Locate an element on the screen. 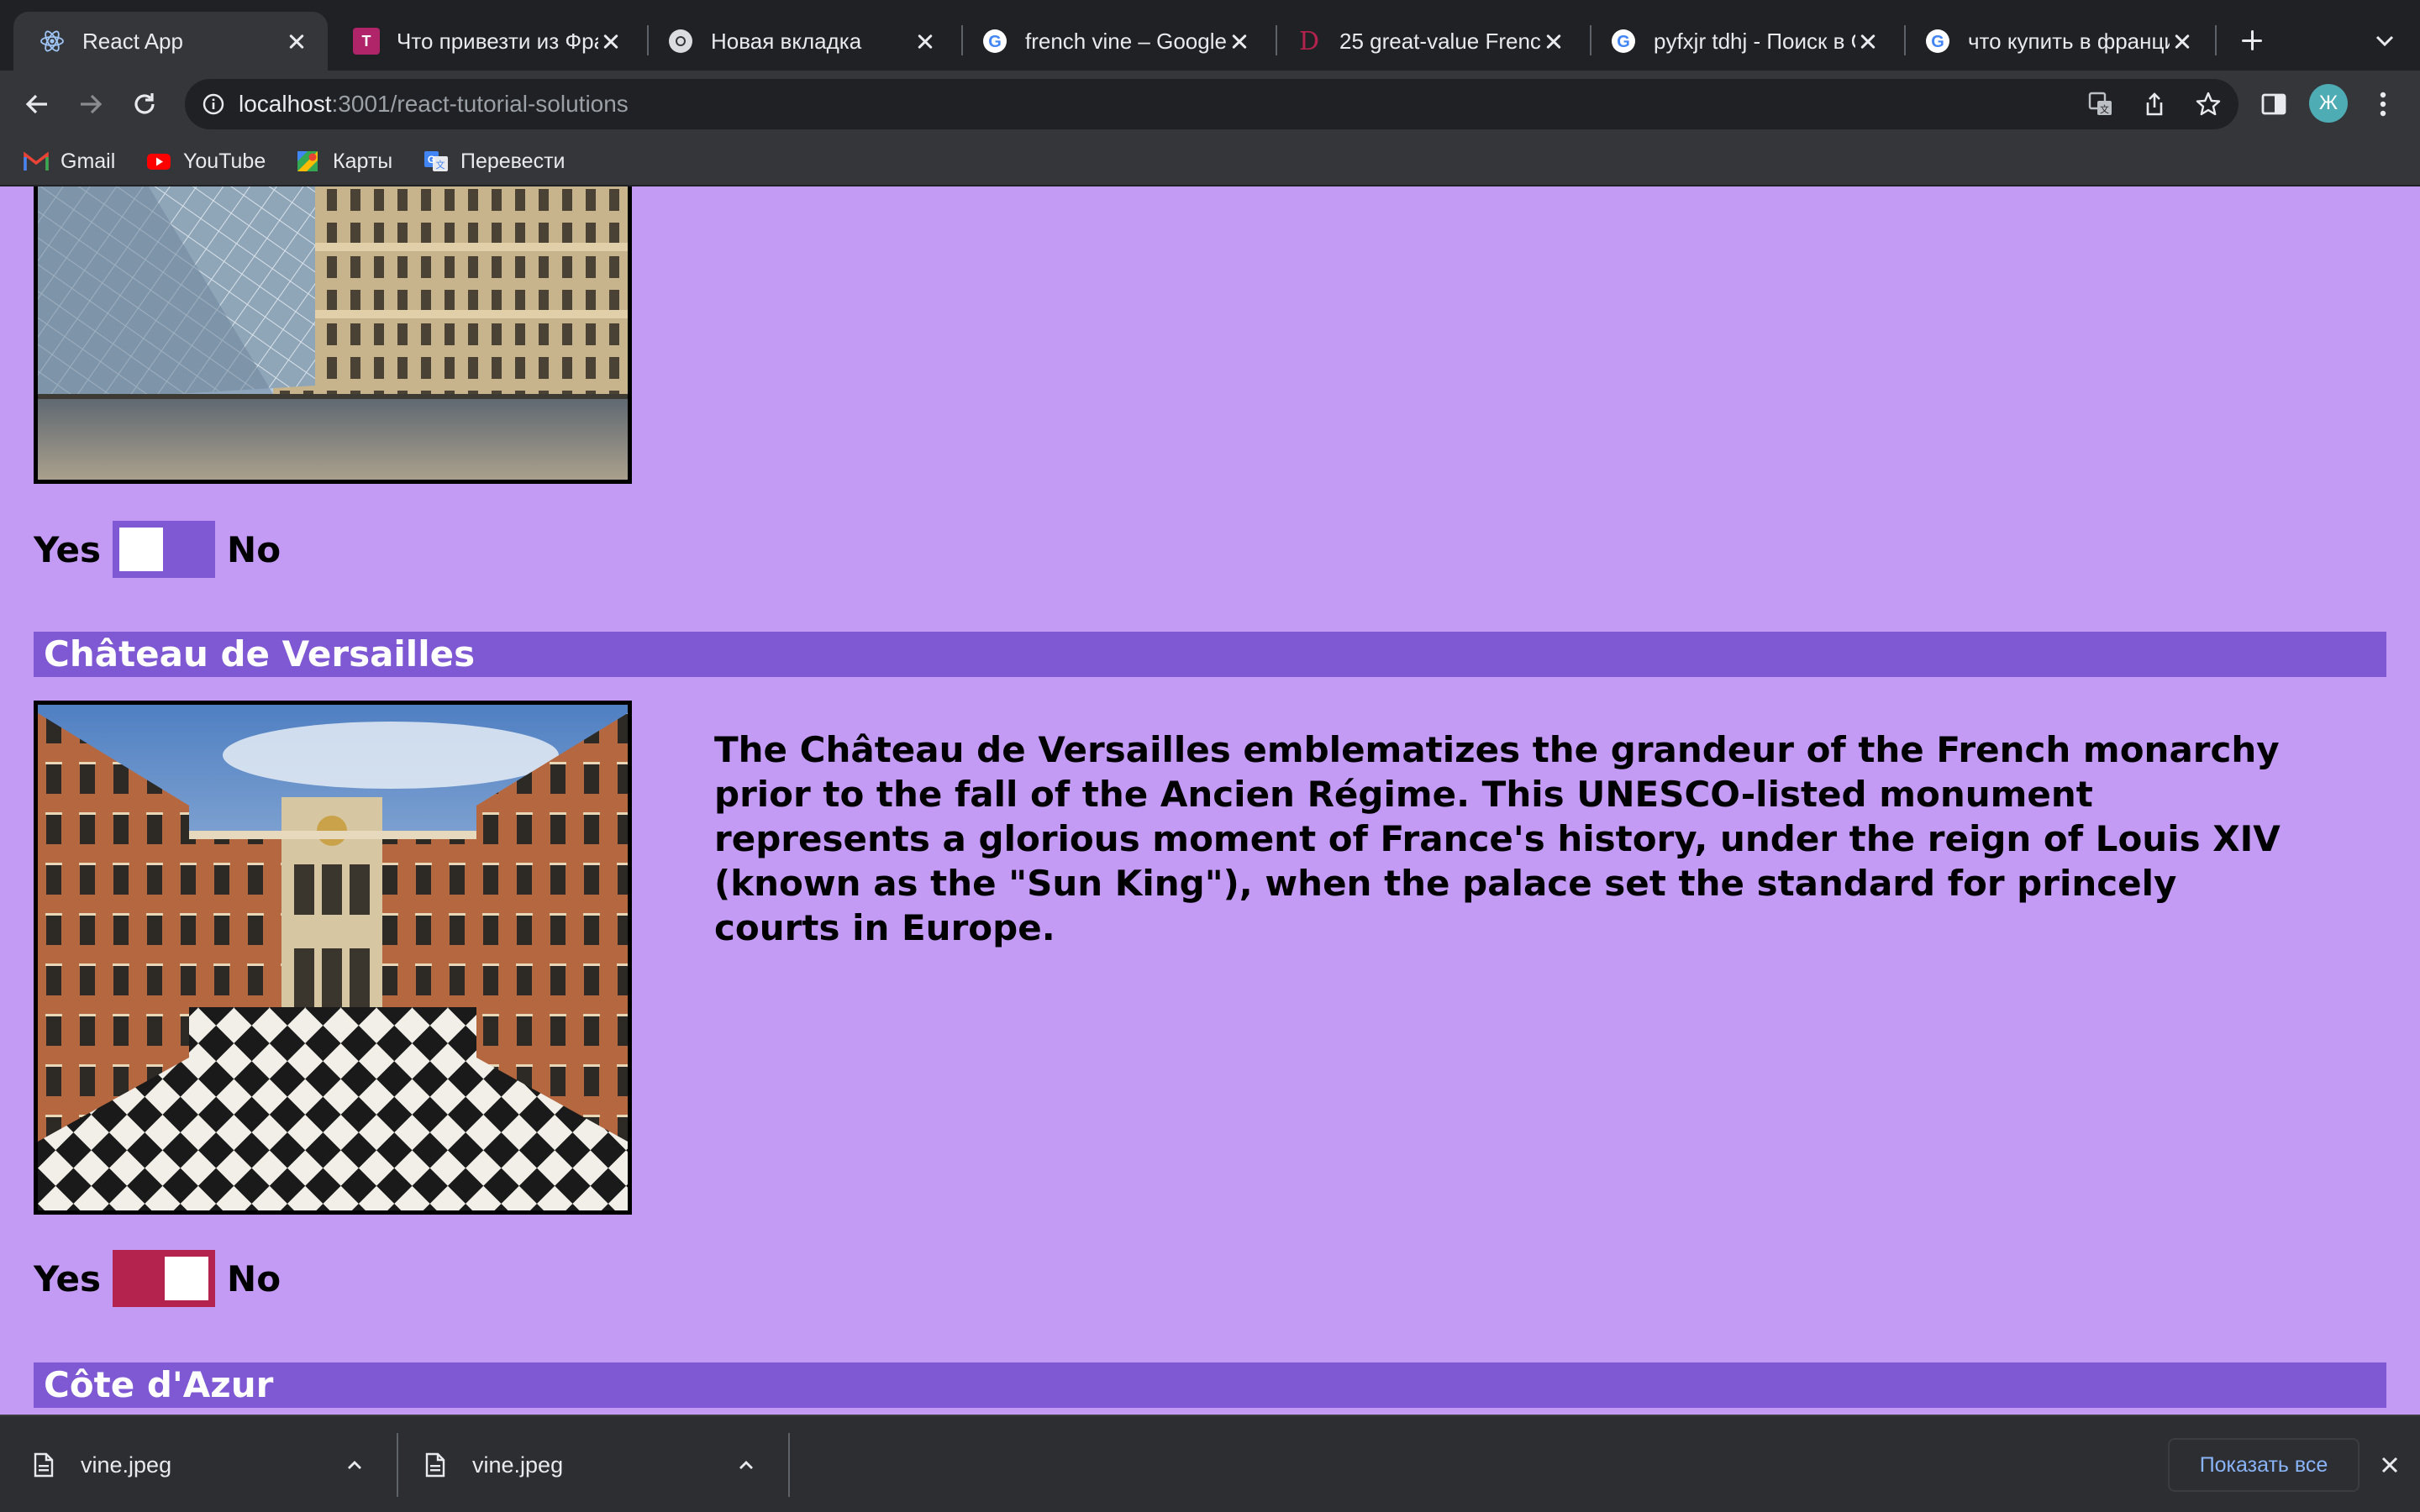 Image resolution: width=2420 pixels, height=1512 pixels. tab-chto-kupit: G что купить в франции is located at coordinates (2056, 41).